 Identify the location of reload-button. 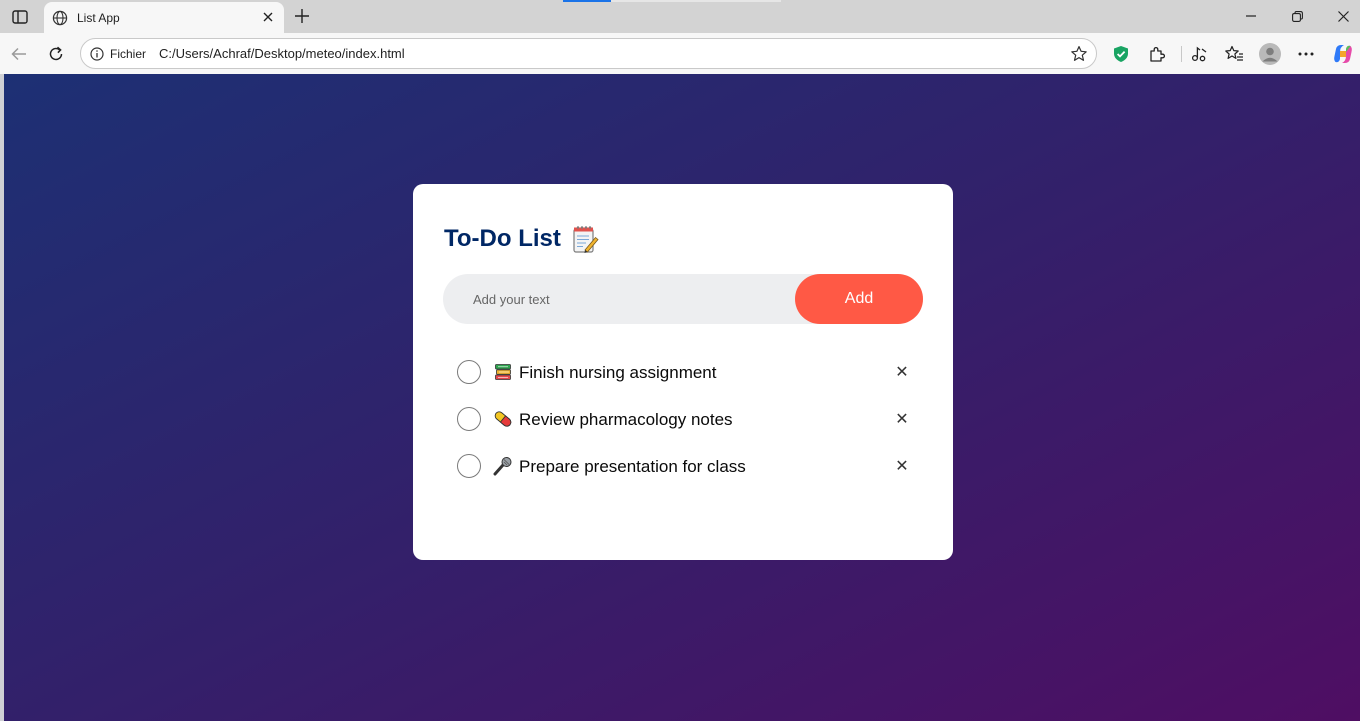
(56, 54).